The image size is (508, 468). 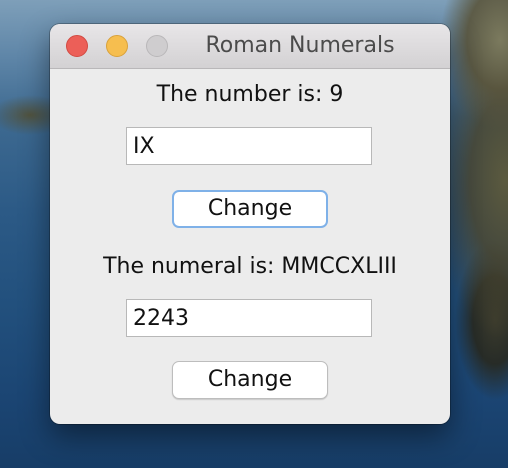 I want to click on window-title: Roman Numerals, so click(x=300, y=45).